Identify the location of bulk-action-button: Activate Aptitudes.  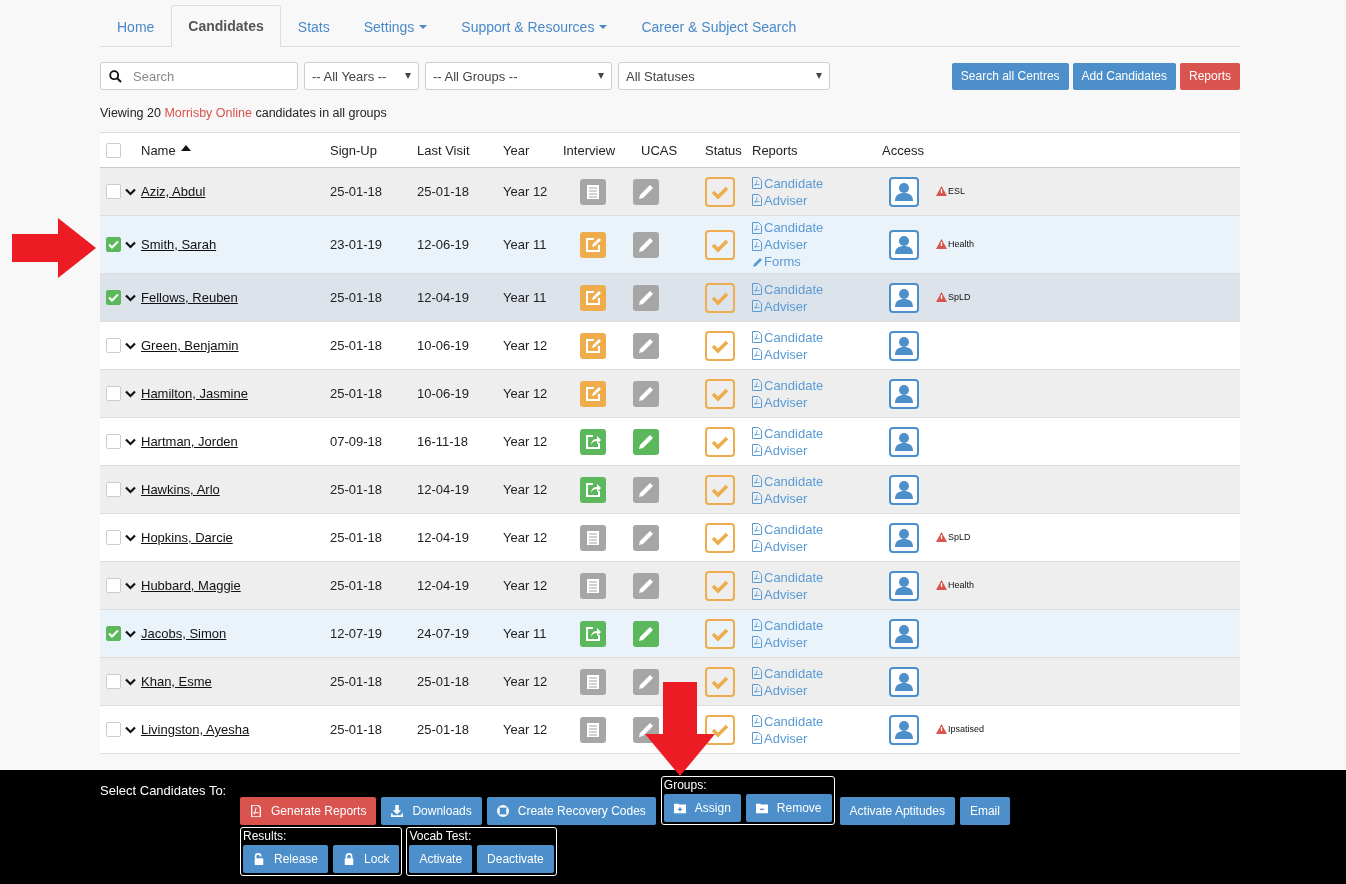
(897, 811).